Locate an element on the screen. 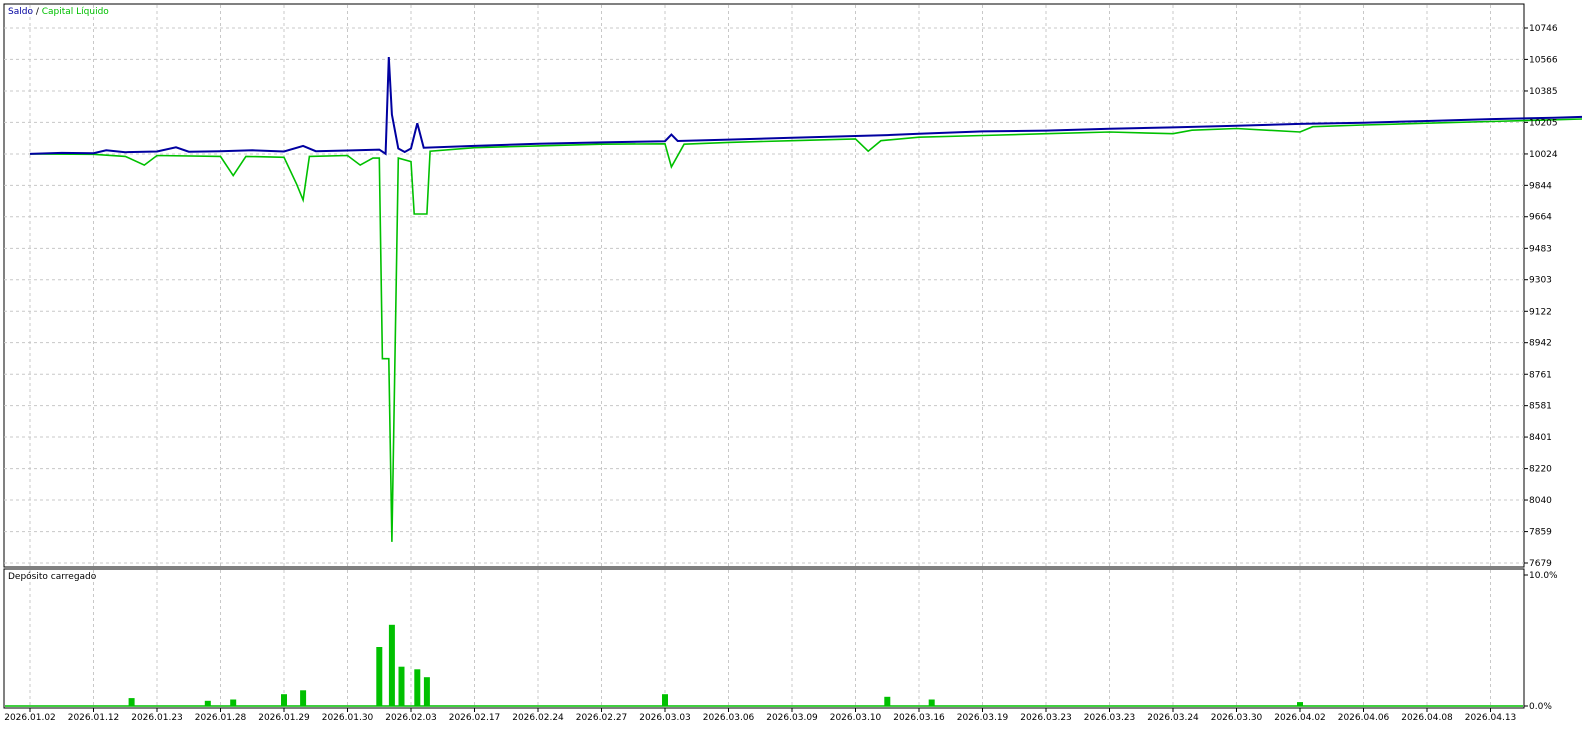  x-tick-label: 2026.01.12 is located at coordinates (94, 718).